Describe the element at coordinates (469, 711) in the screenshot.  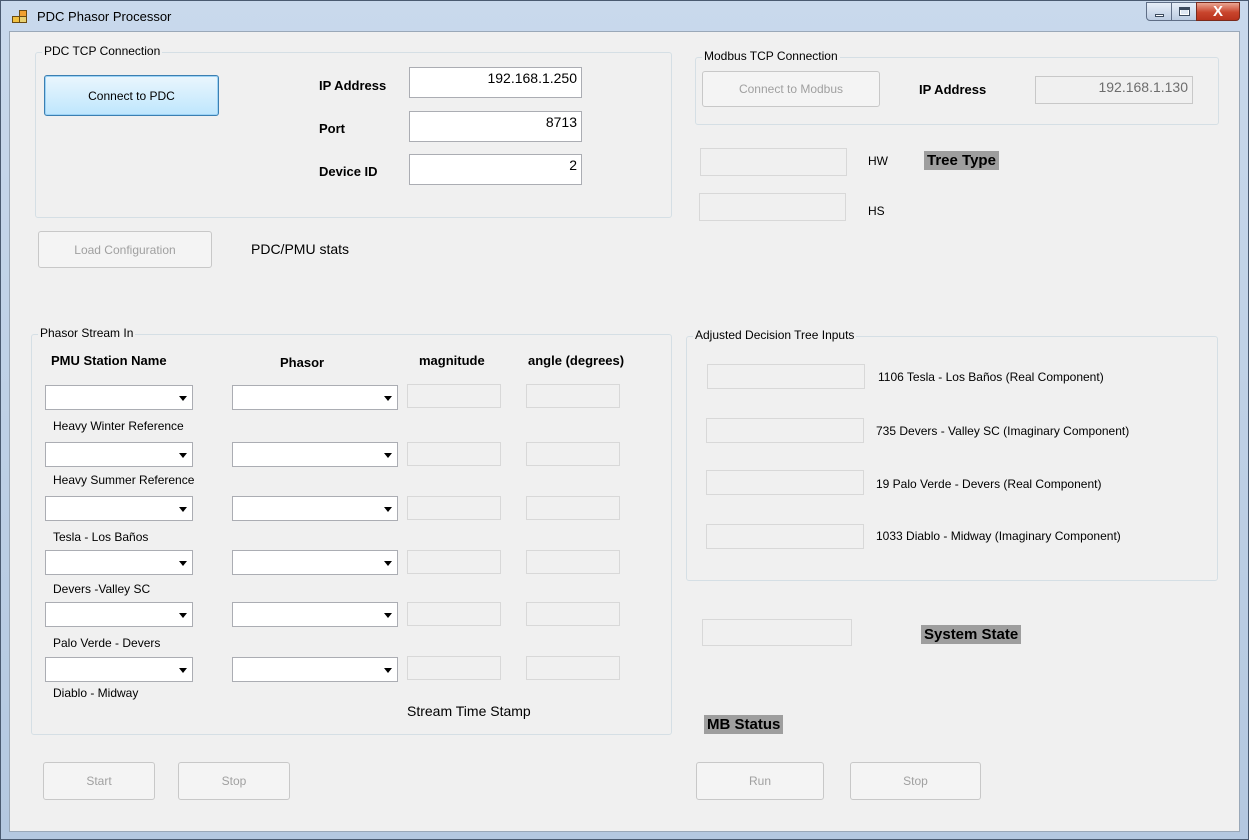
I see `stream-timestamp-label: Stream Time Stamp` at that location.